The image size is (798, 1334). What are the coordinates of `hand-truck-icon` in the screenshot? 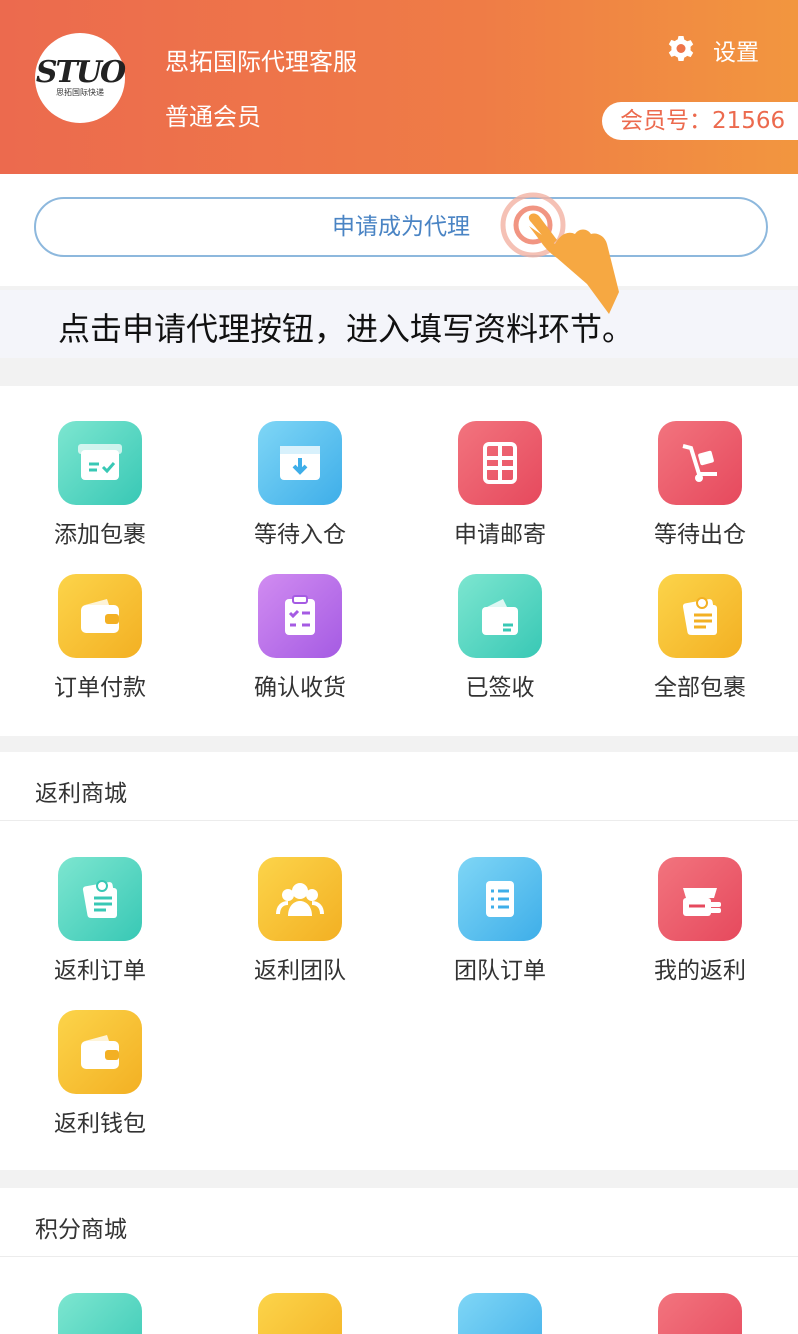 It's located at (700, 463).